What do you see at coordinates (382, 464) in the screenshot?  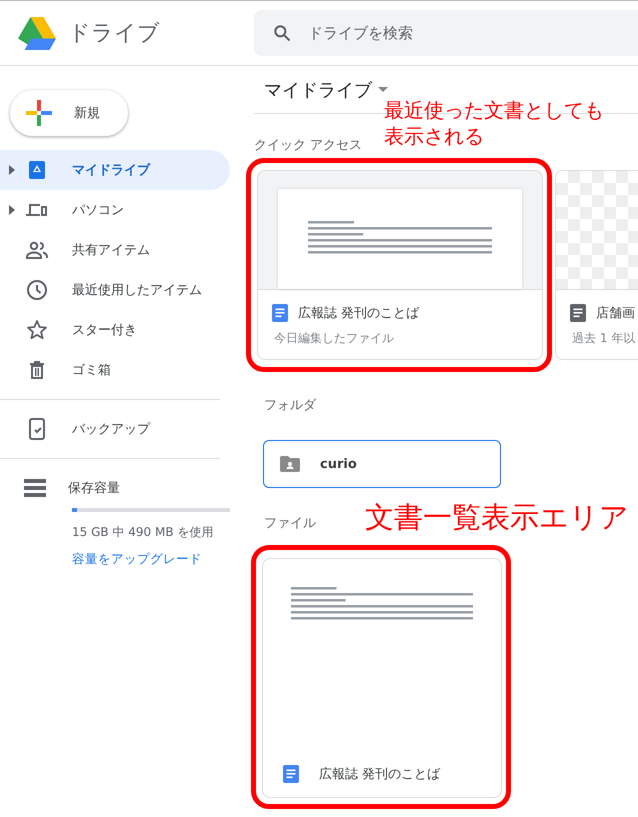 I see `folder-item: curio` at bounding box center [382, 464].